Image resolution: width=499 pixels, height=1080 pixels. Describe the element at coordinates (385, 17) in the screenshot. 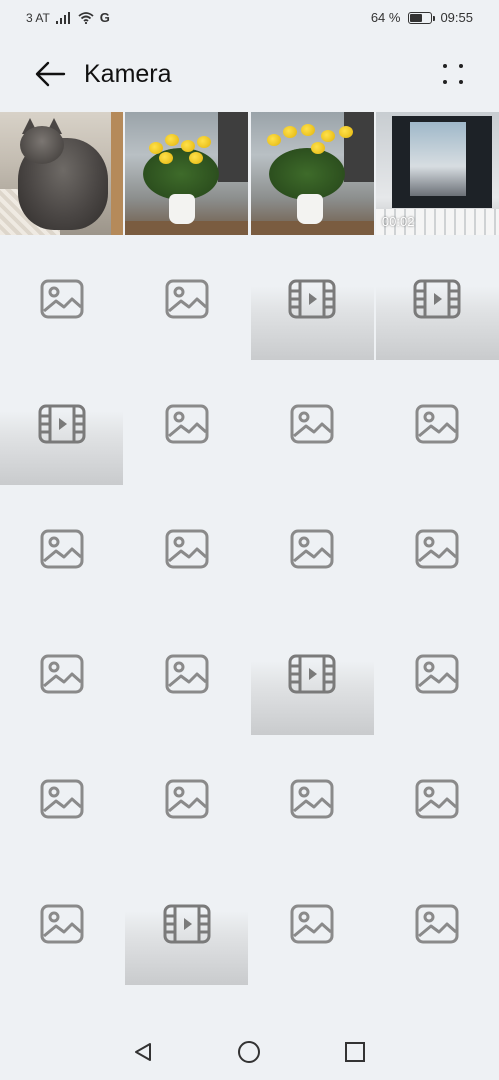

I see `battery-percent: 64 %` at that location.